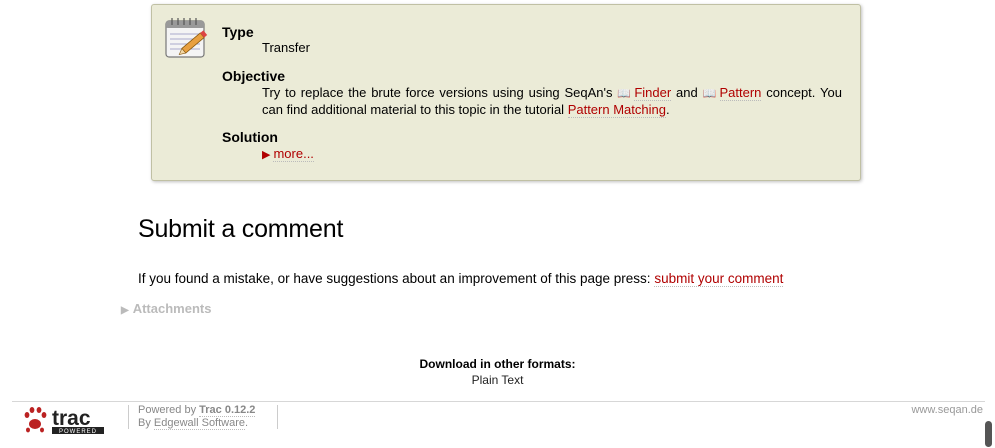 This screenshot has width=995, height=448. Describe the element at coordinates (653, 93) in the screenshot. I see `finder-link: Finder` at that location.